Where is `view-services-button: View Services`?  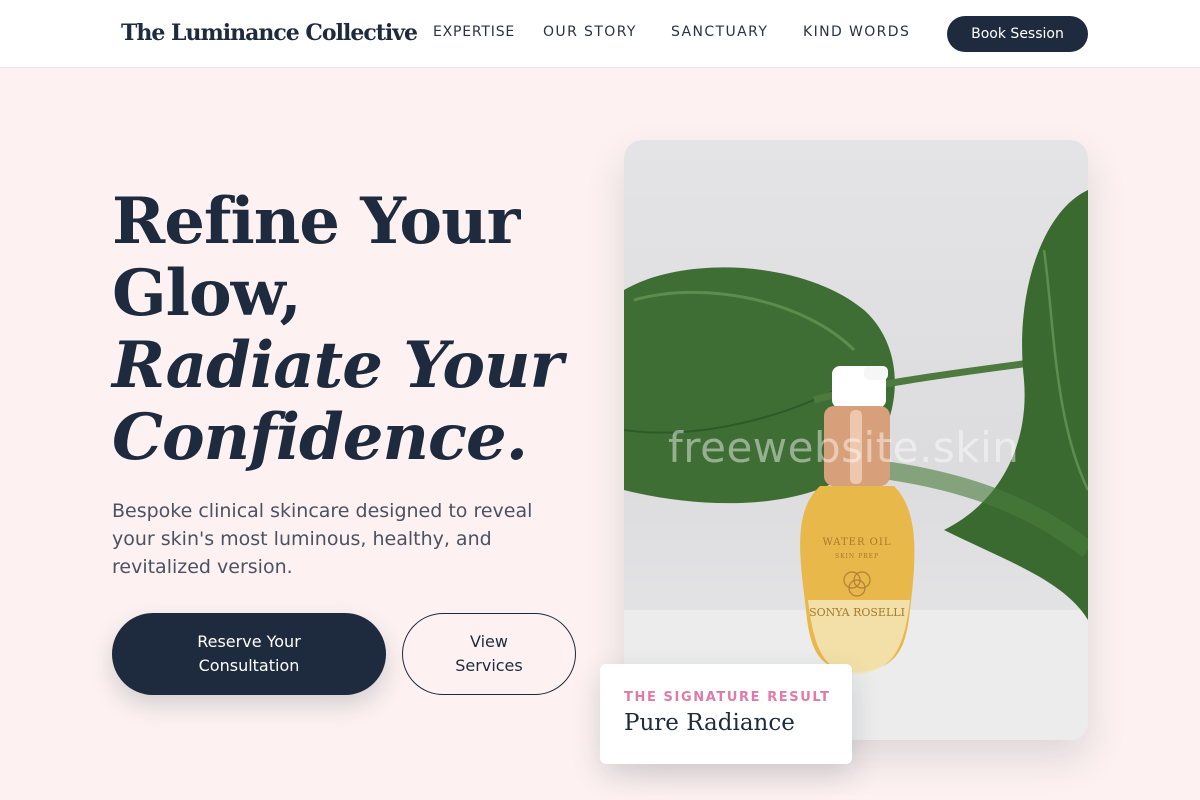
view-services-button: View Services is located at coordinates (489, 654).